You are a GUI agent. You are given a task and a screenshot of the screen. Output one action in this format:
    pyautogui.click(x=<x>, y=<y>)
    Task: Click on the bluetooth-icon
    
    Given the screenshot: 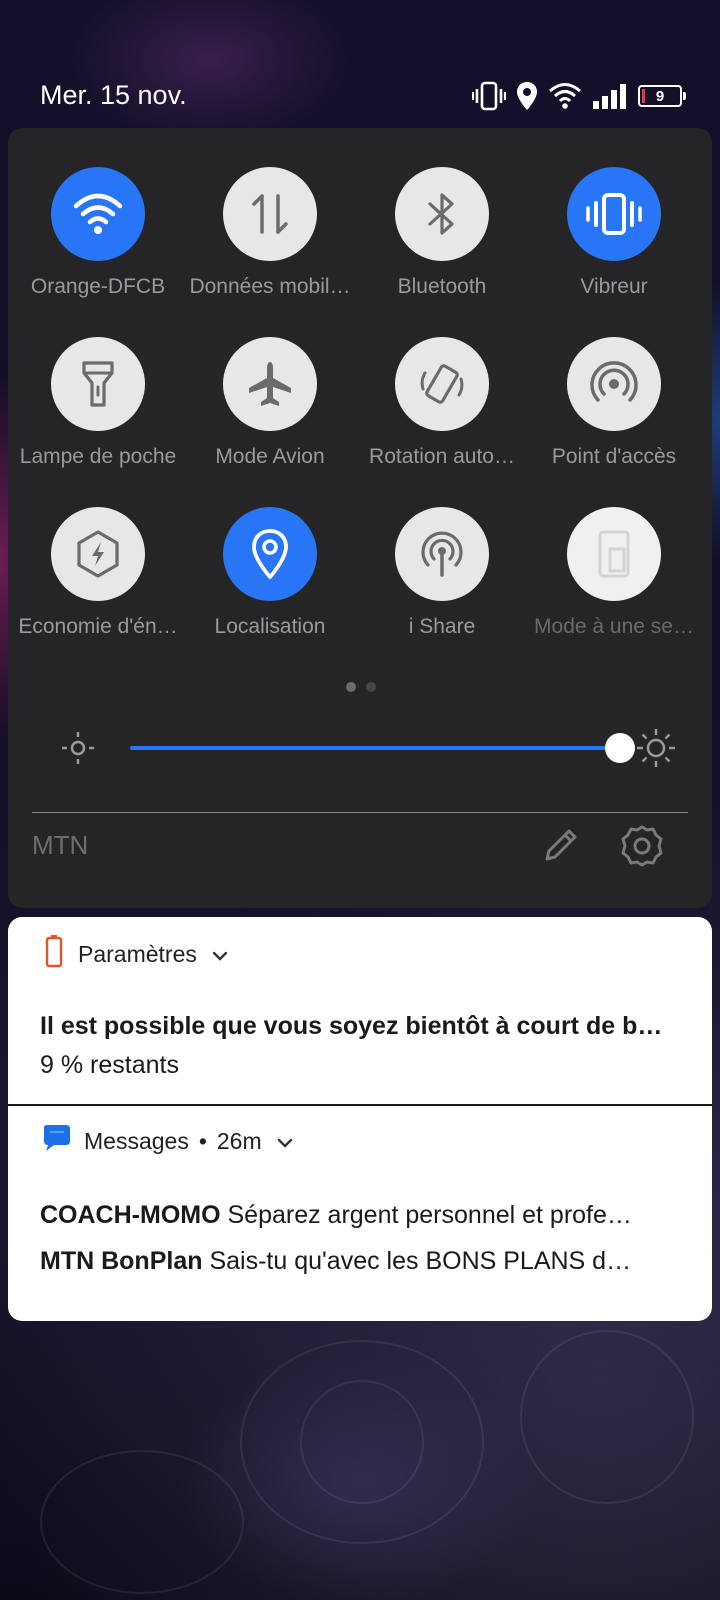 What is the action you would take?
    pyautogui.click(x=442, y=214)
    